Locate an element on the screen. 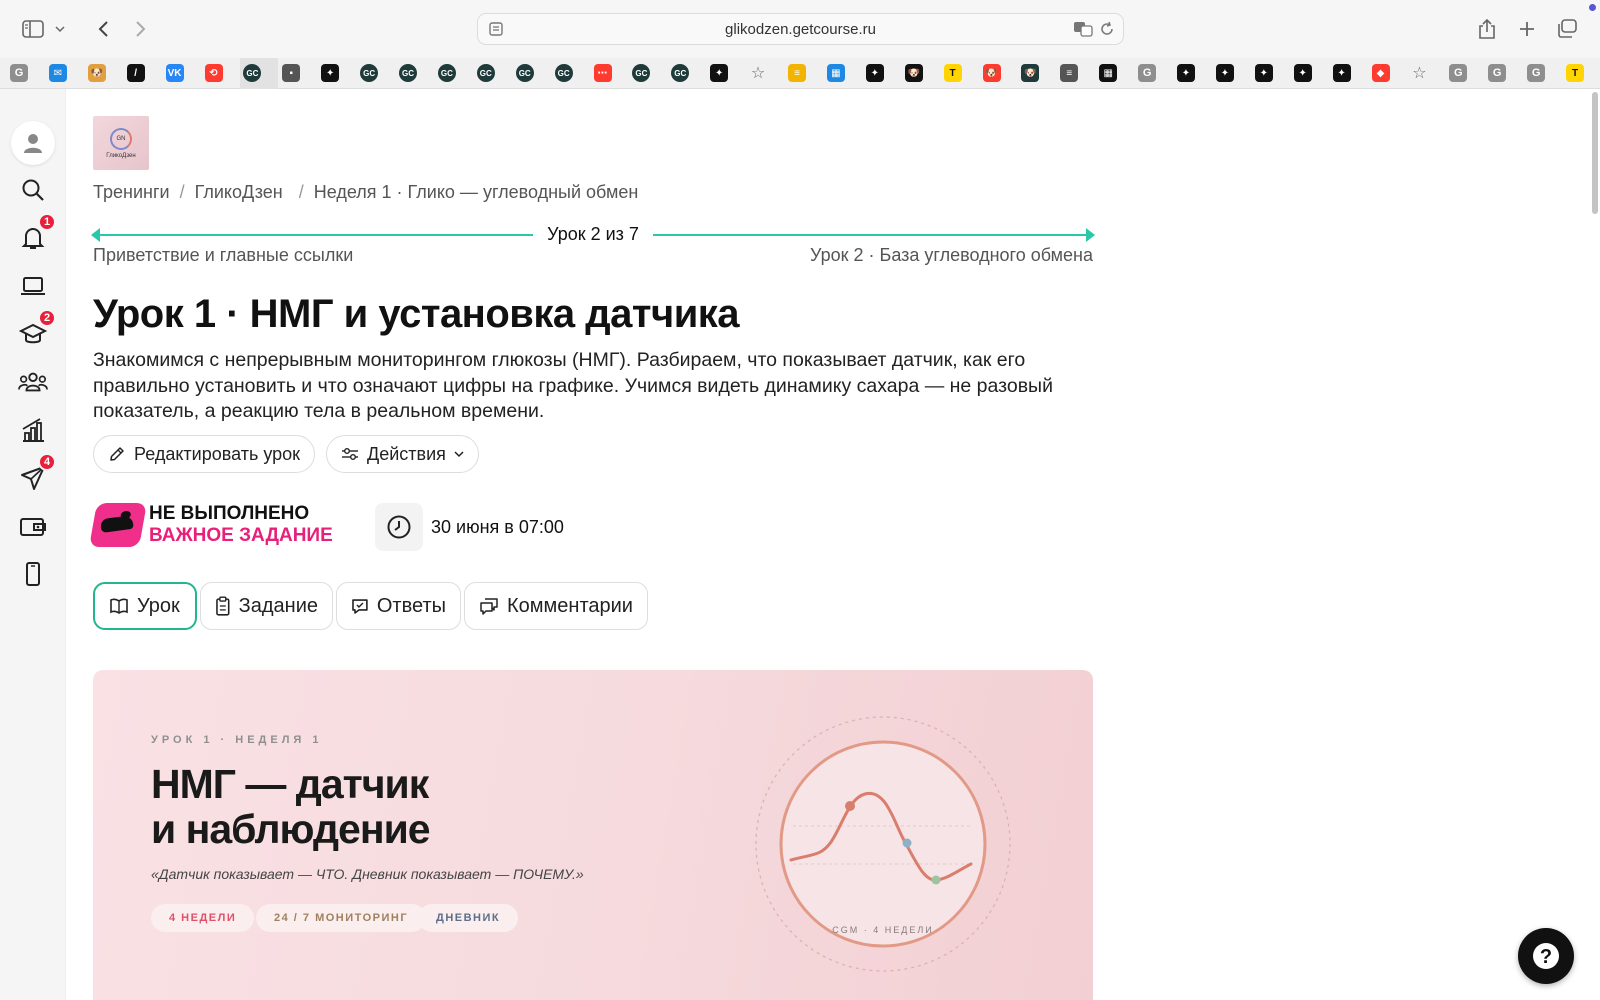 The width and height of the screenshot is (1600, 1000). cover-tag: ДНЕВНИК is located at coordinates (468, 918).